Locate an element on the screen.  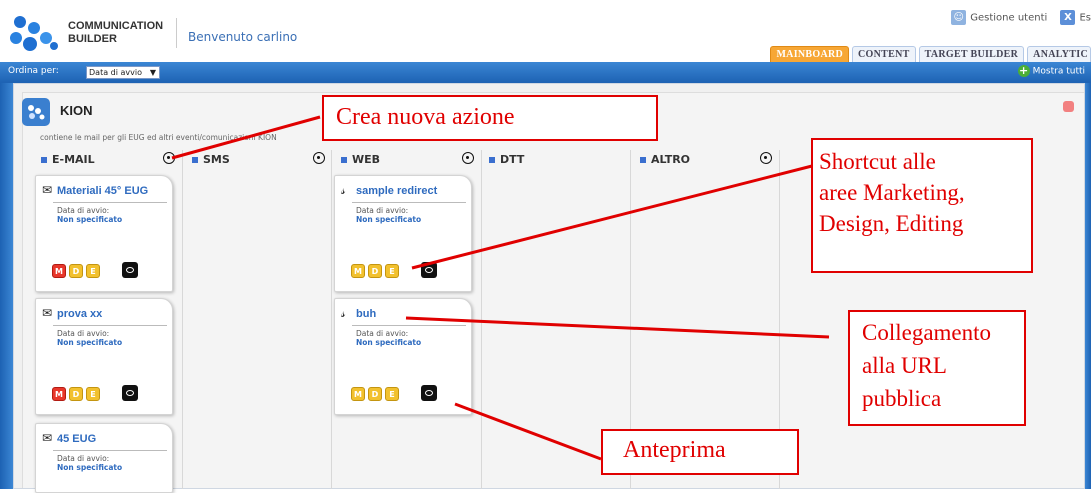
pointer-anteprima is located at coordinates (528, 431).